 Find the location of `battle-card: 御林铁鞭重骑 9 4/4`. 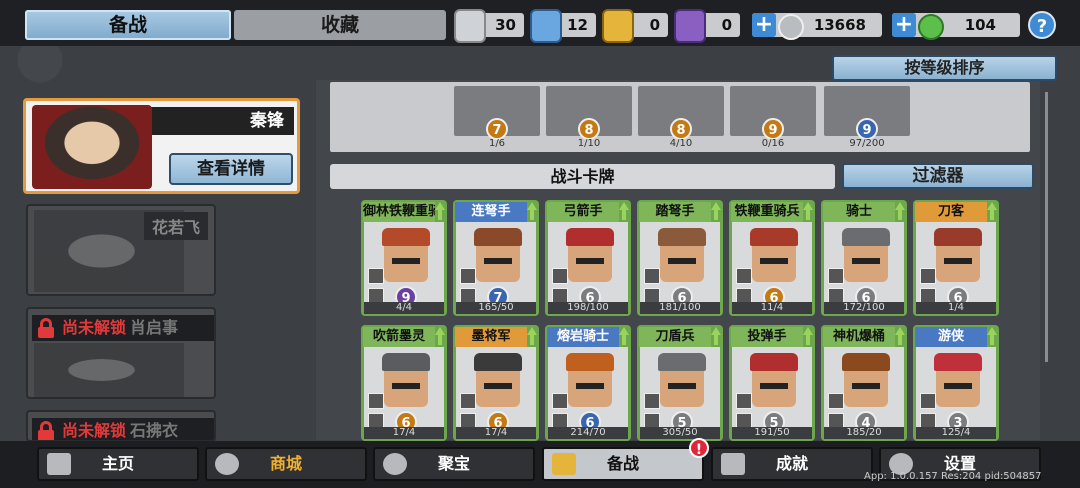

battle-card: 御林铁鞭重骑 9 4/4 is located at coordinates (404, 258).